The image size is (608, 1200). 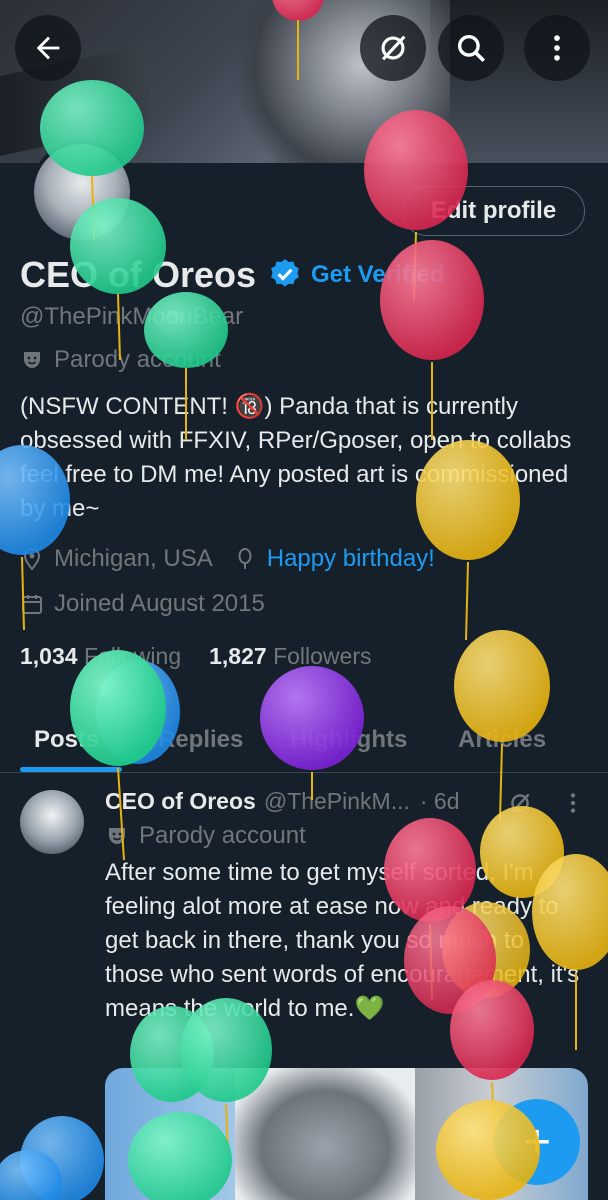 I want to click on tab-articles: Articles, so click(x=502, y=740).